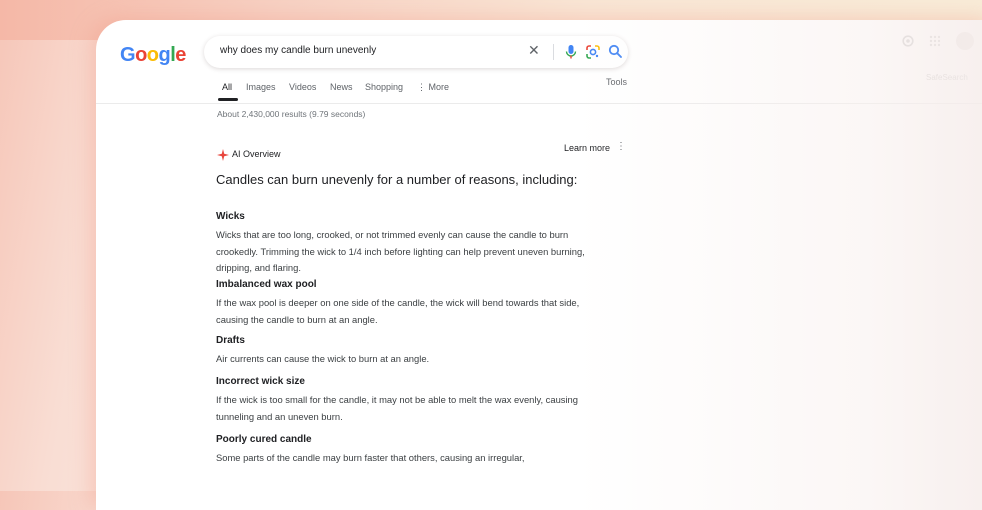 Image resolution: width=982 pixels, height=510 pixels. What do you see at coordinates (264, 439) in the screenshot?
I see `section-title: Poorly cured candle` at bounding box center [264, 439].